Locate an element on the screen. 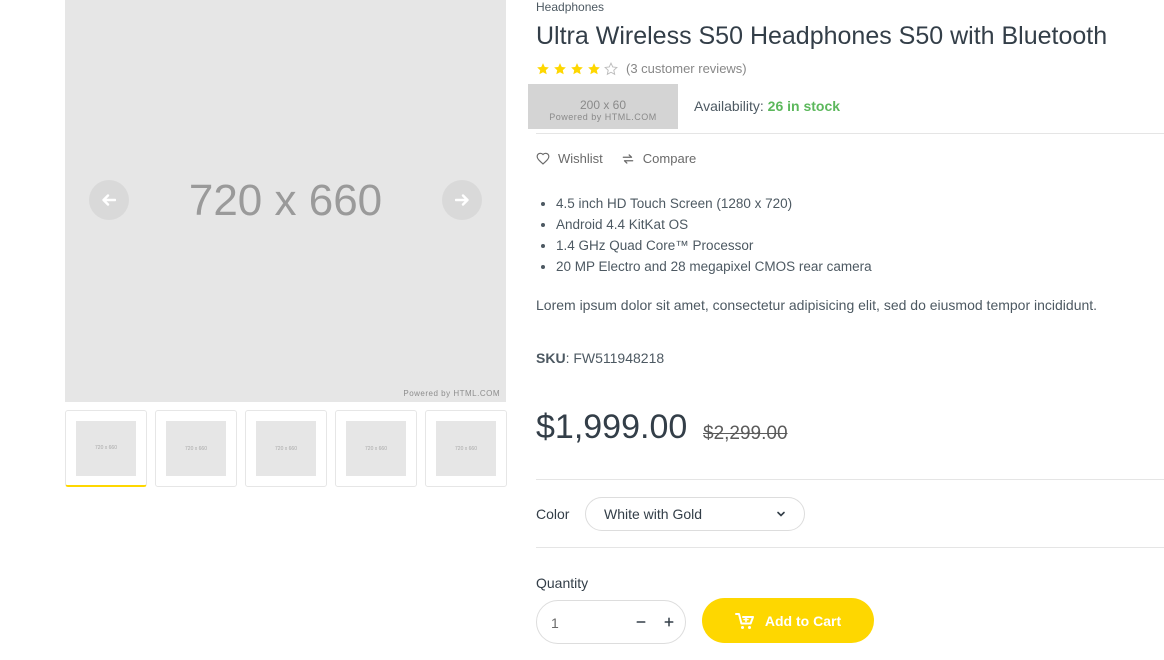 This screenshot has width=1164, height=660. main-image-placeholder-text: 720 x 660 is located at coordinates (285, 200).